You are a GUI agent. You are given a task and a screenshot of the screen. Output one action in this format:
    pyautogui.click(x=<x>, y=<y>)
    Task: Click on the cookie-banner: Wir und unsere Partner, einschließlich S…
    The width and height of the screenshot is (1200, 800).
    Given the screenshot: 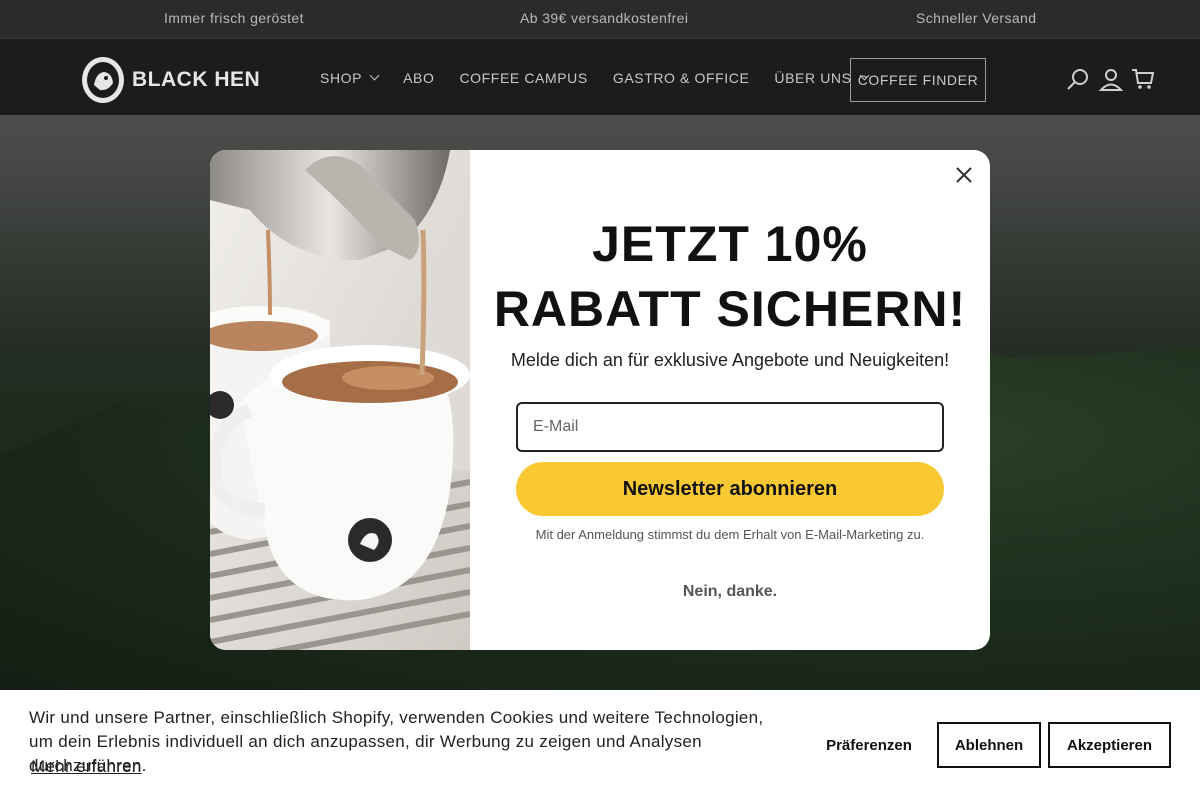 What is the action you would take?
    pyautogui.click(x=600, y=745)
    